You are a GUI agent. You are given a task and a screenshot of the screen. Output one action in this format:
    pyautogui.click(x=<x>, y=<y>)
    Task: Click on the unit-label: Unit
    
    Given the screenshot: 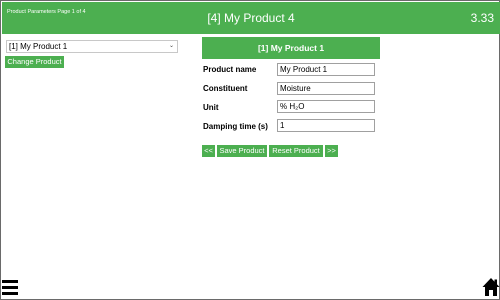 What is the action you would take?
    pyautogui.click(x=211, y=107)
    